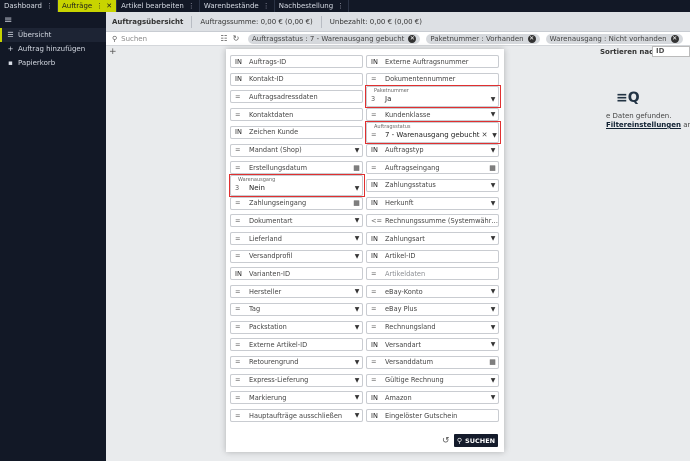 This screenshot has width=690, height=461. I want to click on filter-artikel-id: IN Artikel-ID, so click(432, 256).